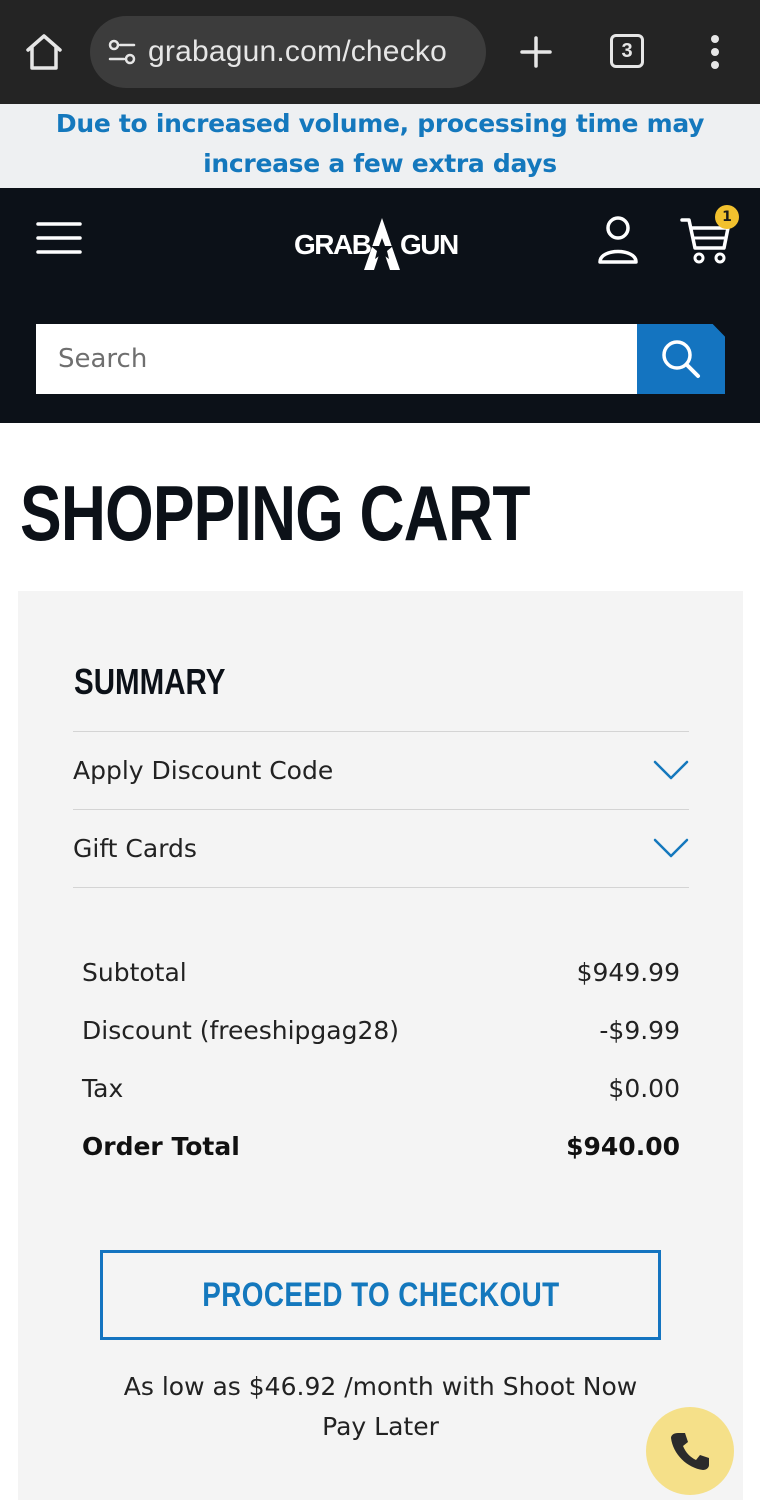 Image resolution: width=760 pixels, height=1500 pixels. Describe the element at coordinates (644, 1088) in the screenshot. I see `row-value: $0.00` at that location.